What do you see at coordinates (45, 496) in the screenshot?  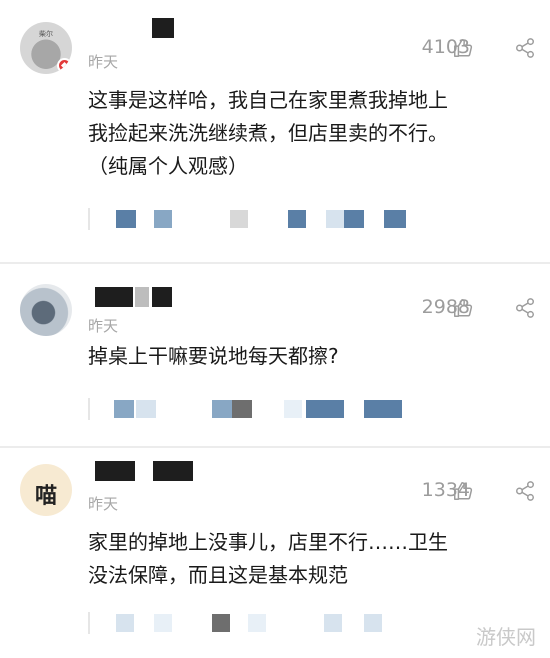 I see `avatar-label: 喵` at bounding box center [45, 496].